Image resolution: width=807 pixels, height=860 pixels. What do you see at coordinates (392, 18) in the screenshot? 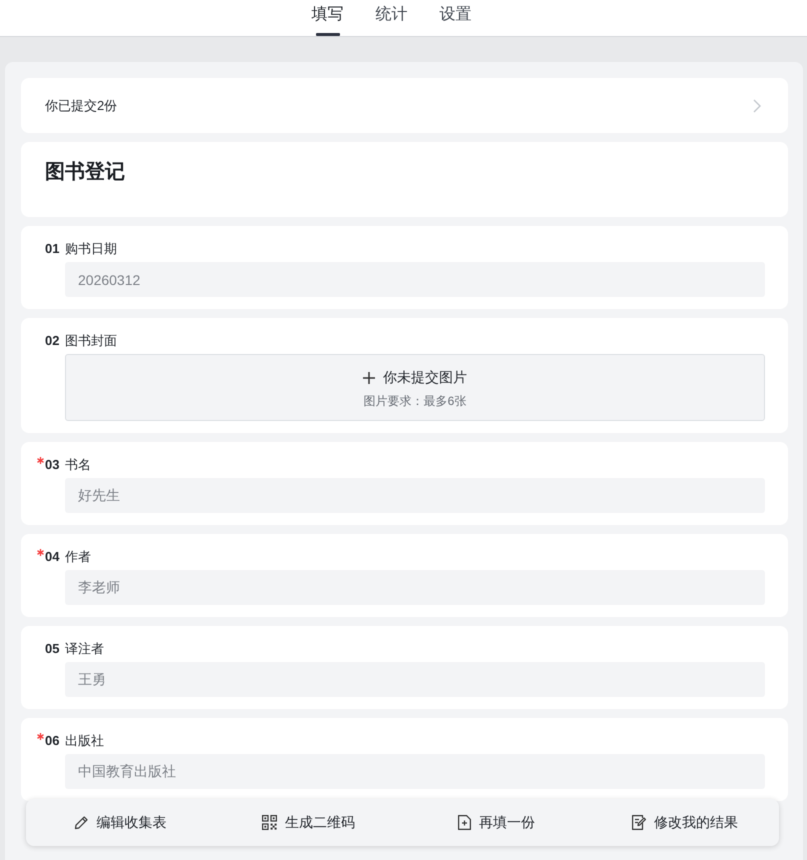
I see `tab: 统计` at bounding box center [392, 18].